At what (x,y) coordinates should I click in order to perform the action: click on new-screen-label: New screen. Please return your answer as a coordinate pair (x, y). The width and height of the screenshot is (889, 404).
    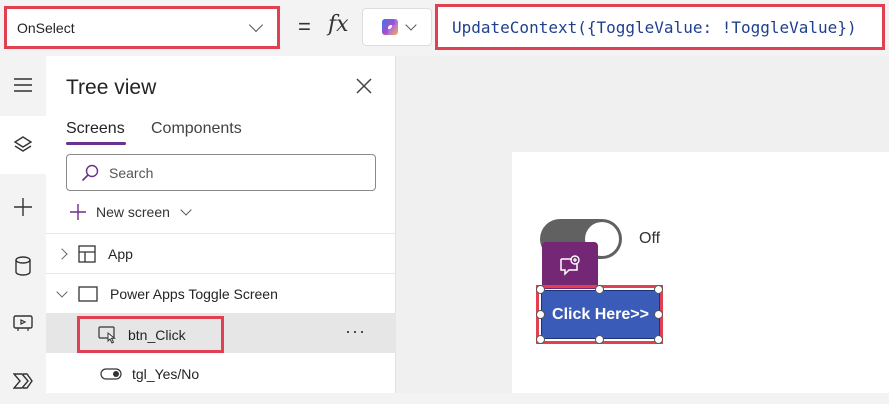
    Looking at the image, I should click on (133, 212).